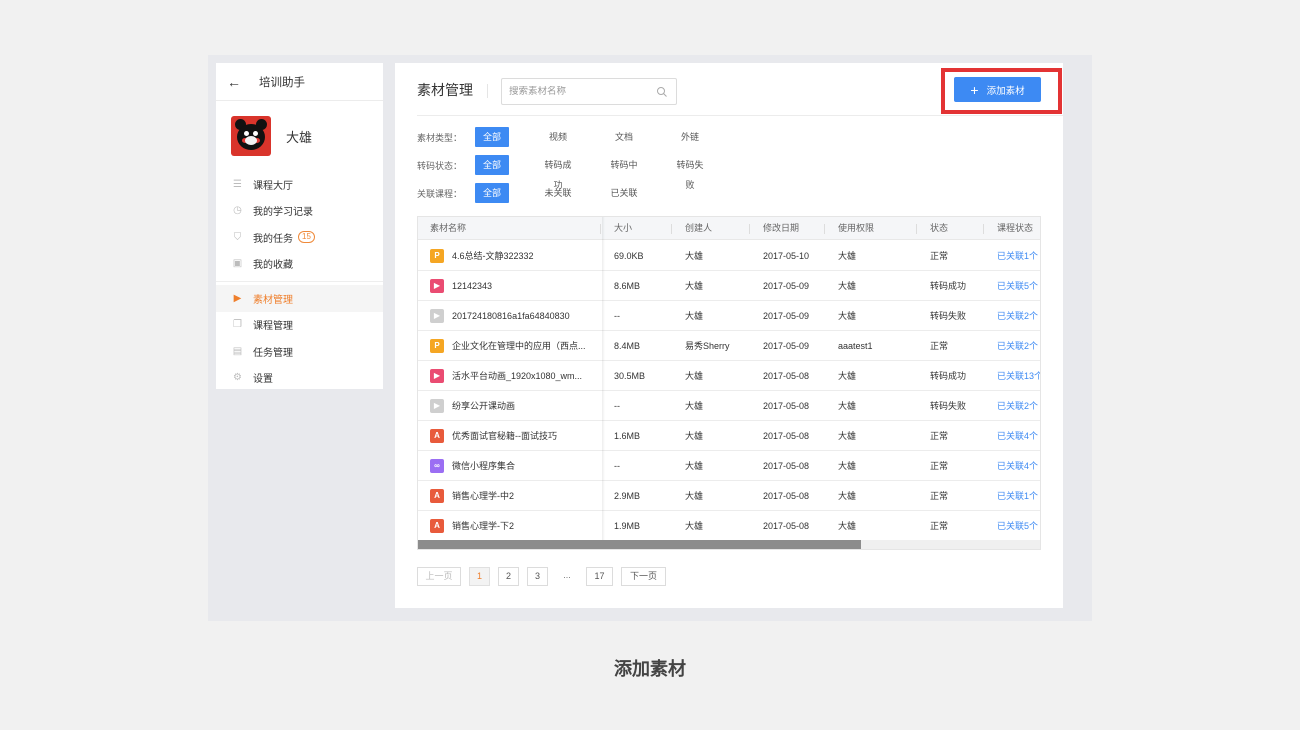 The image size is (1300, 730). What do you see at coordinates (251, 136) in the screenshot?
I see `avatar` at bounding box center [251, 136].